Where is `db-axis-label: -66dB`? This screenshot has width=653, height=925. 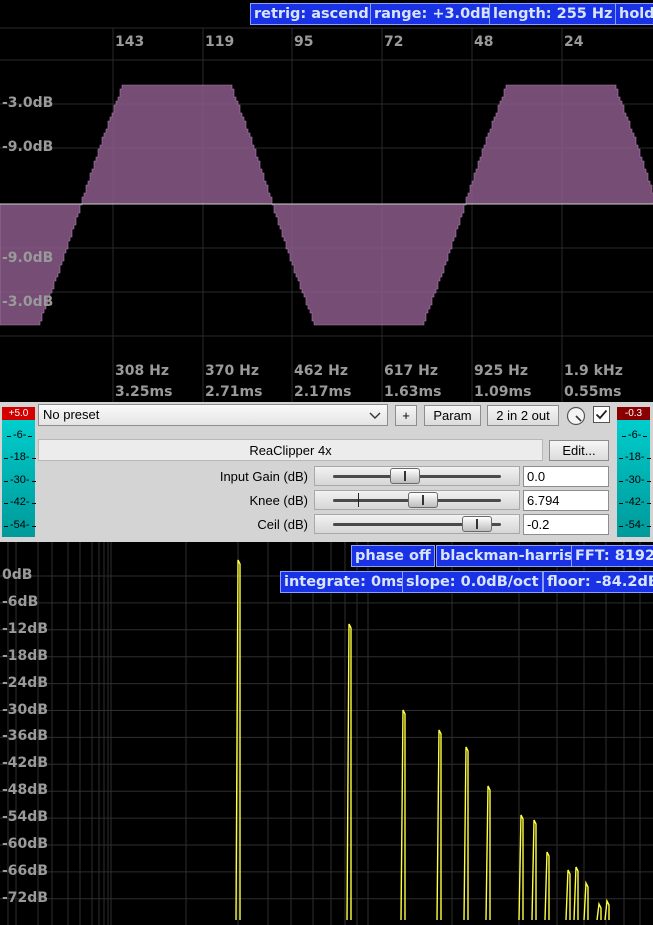 db-axis-label: -66dB is located at coordinates (25, 870).